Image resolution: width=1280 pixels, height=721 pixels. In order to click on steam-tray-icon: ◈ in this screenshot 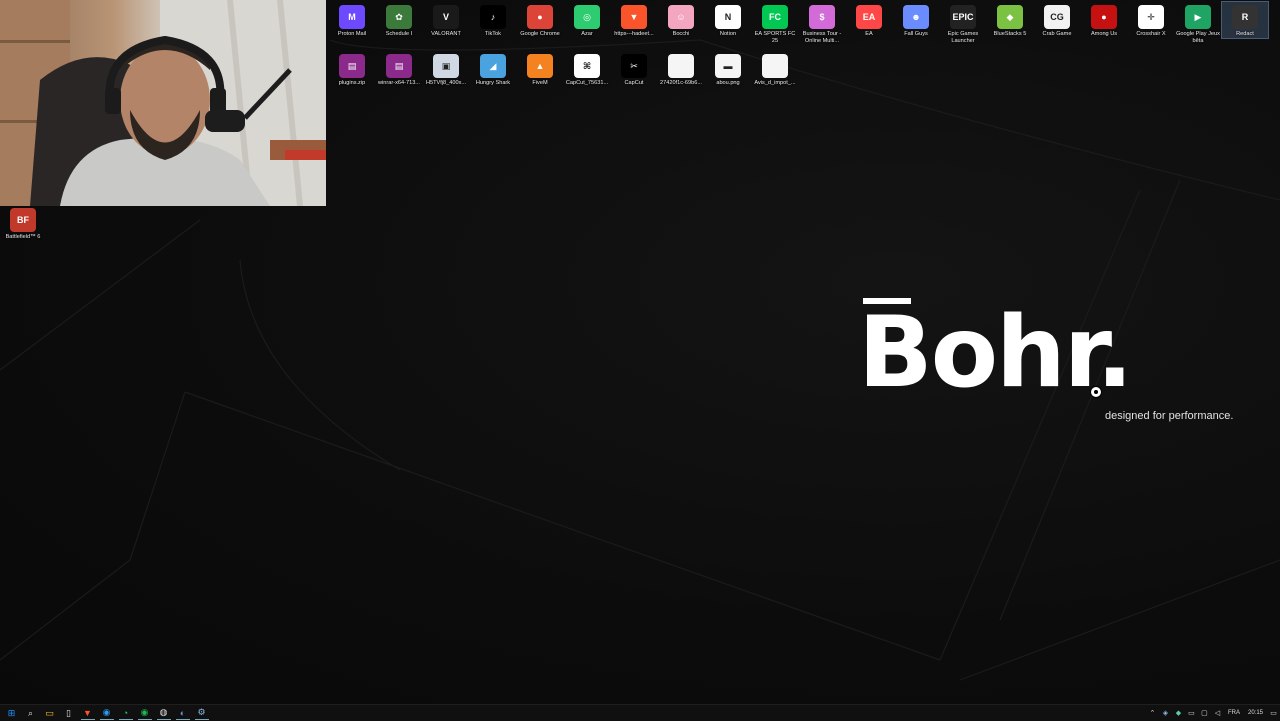, I will do `click(1165, 713)`.